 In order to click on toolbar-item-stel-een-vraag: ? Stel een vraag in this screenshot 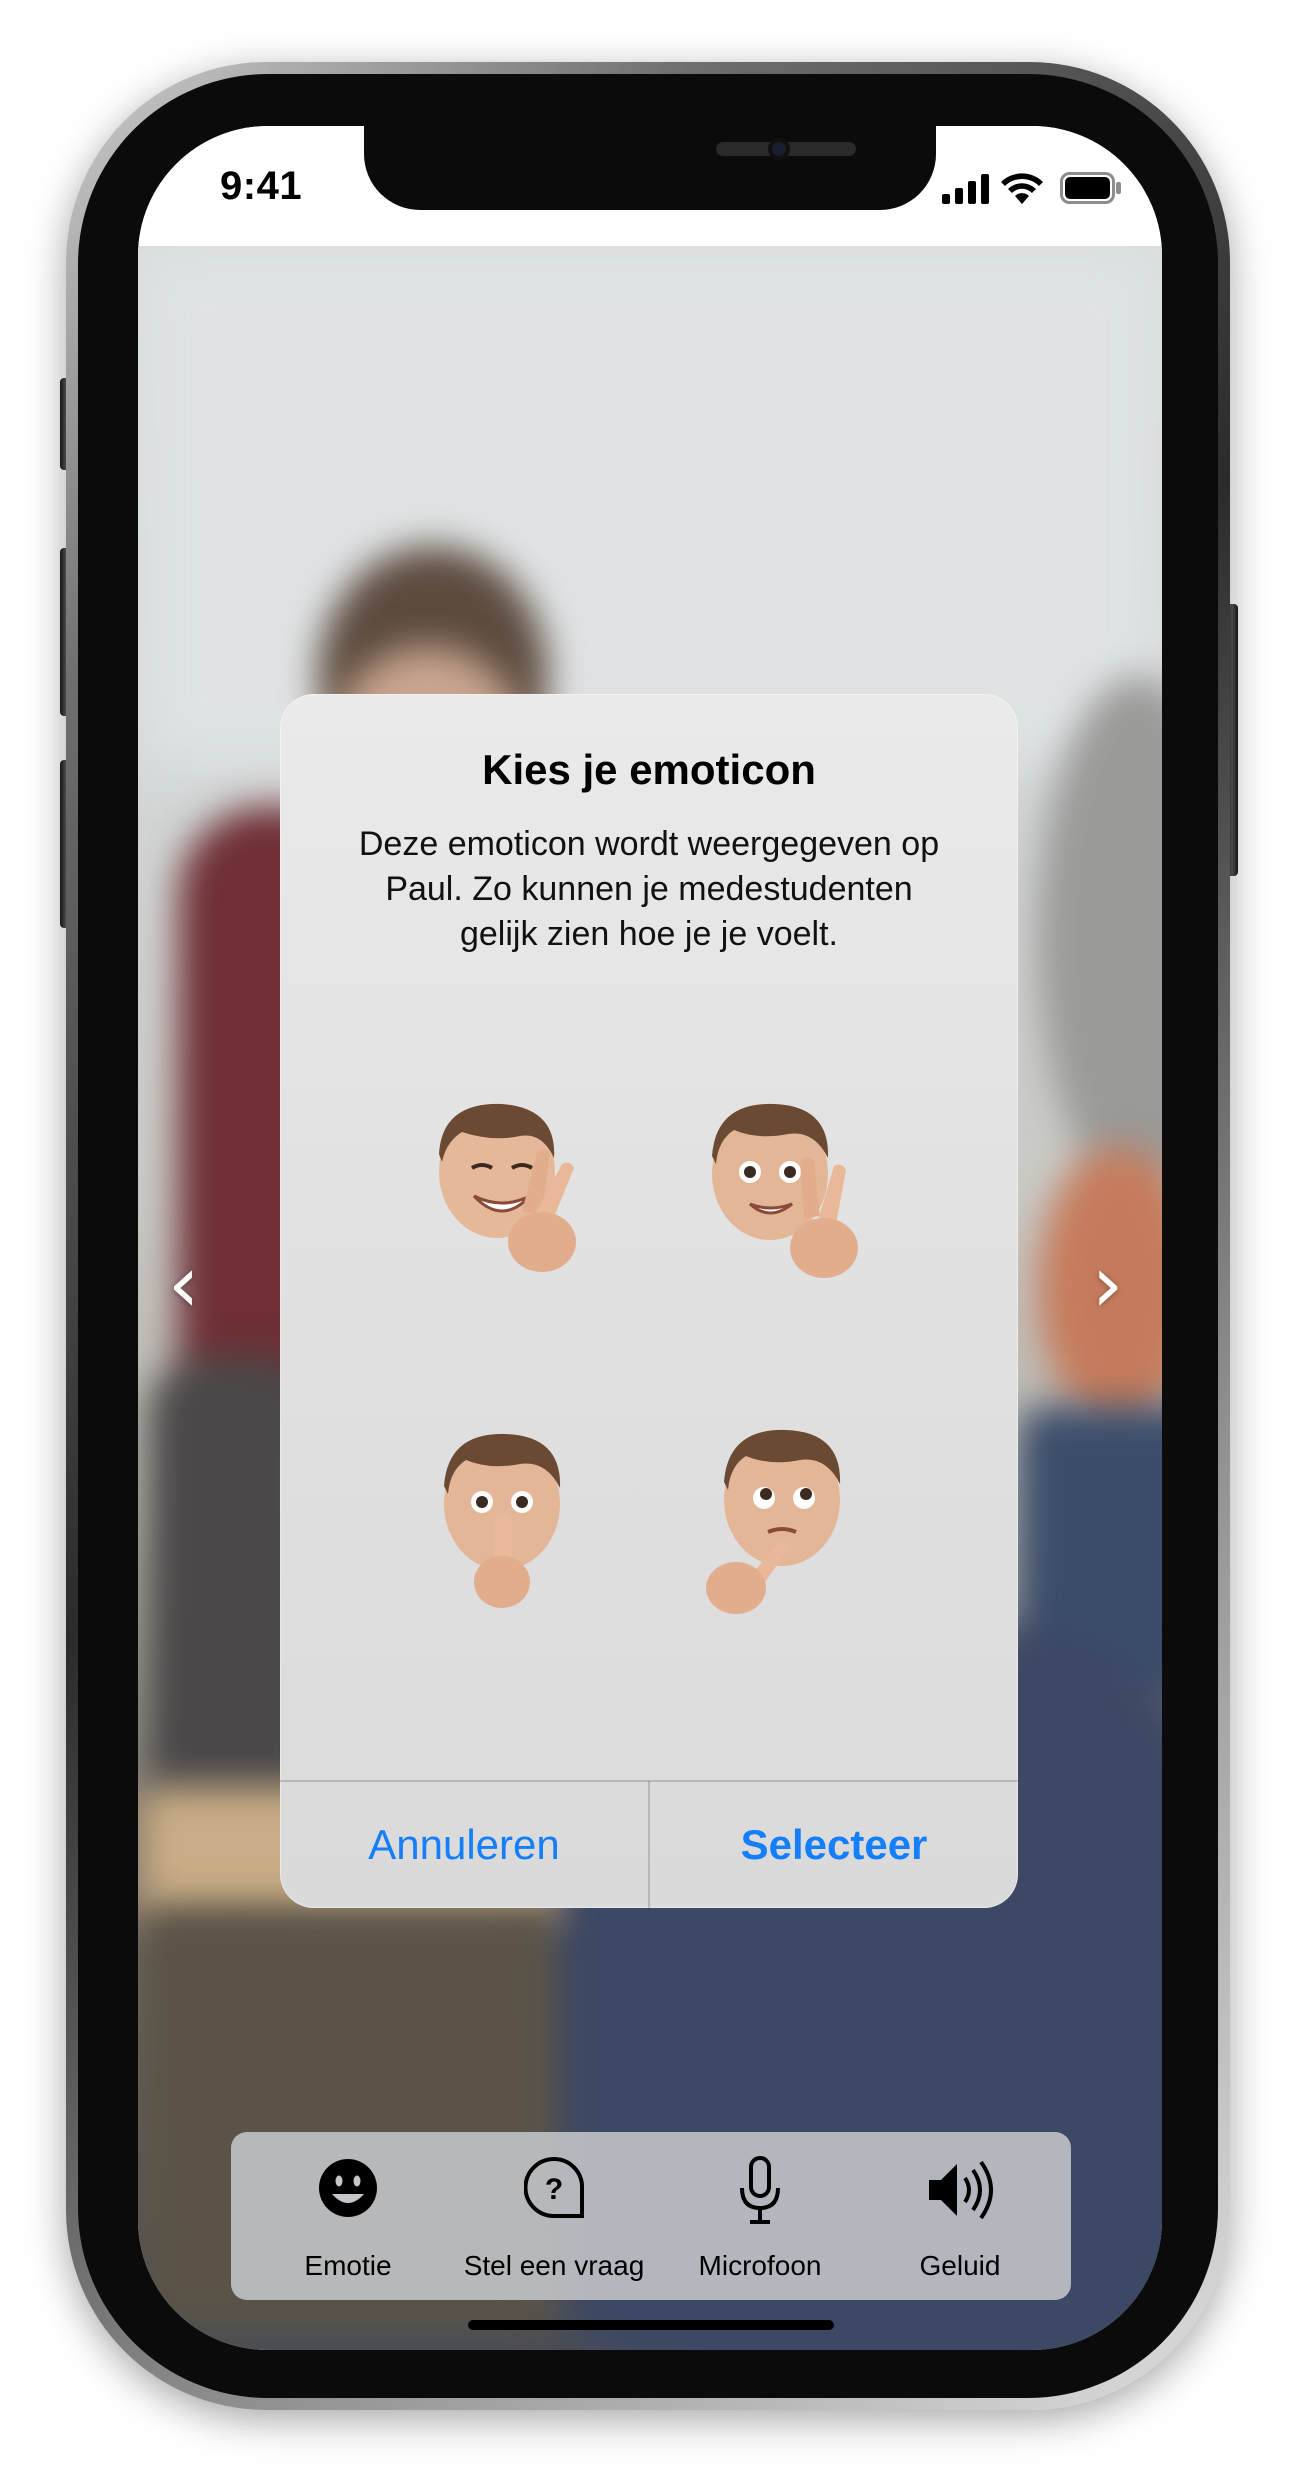, I will do `click(554, 2219)`.